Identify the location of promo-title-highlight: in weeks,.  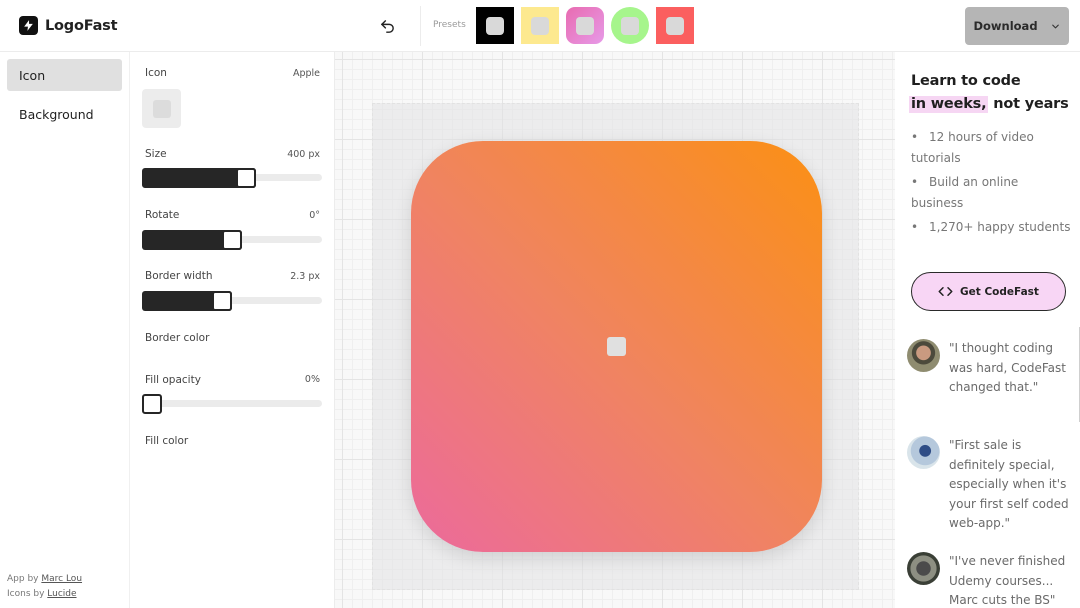
(949, 104).